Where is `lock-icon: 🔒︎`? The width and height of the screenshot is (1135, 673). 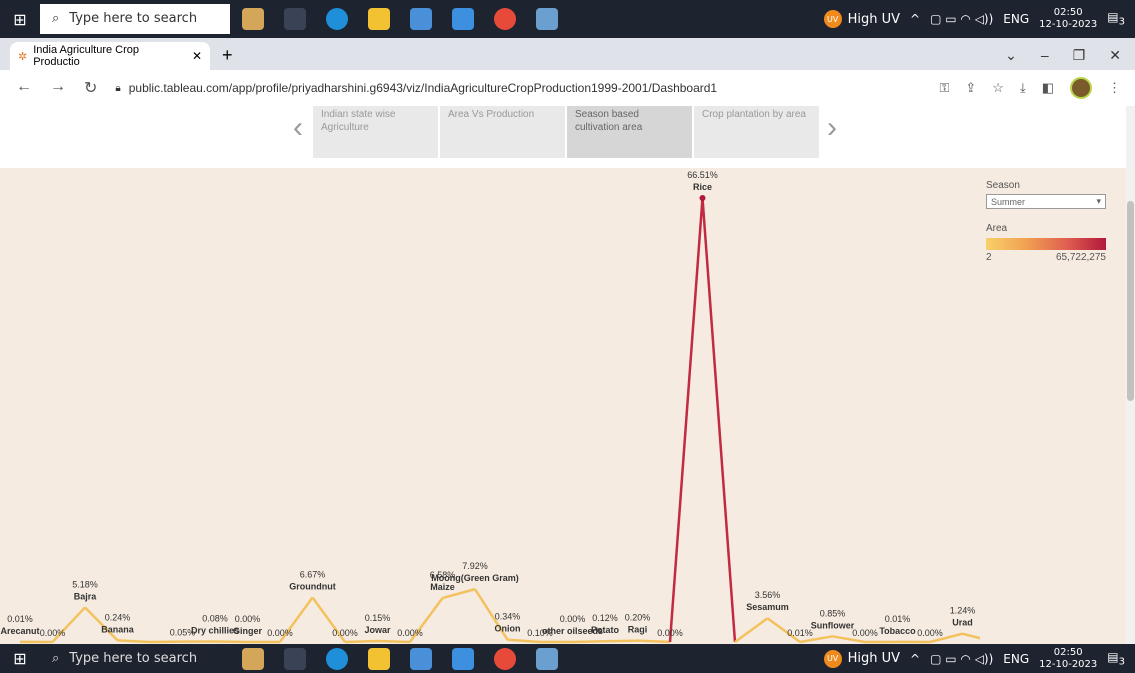 lock-icon: 🔒︎ is located at coordinates (117, 88).